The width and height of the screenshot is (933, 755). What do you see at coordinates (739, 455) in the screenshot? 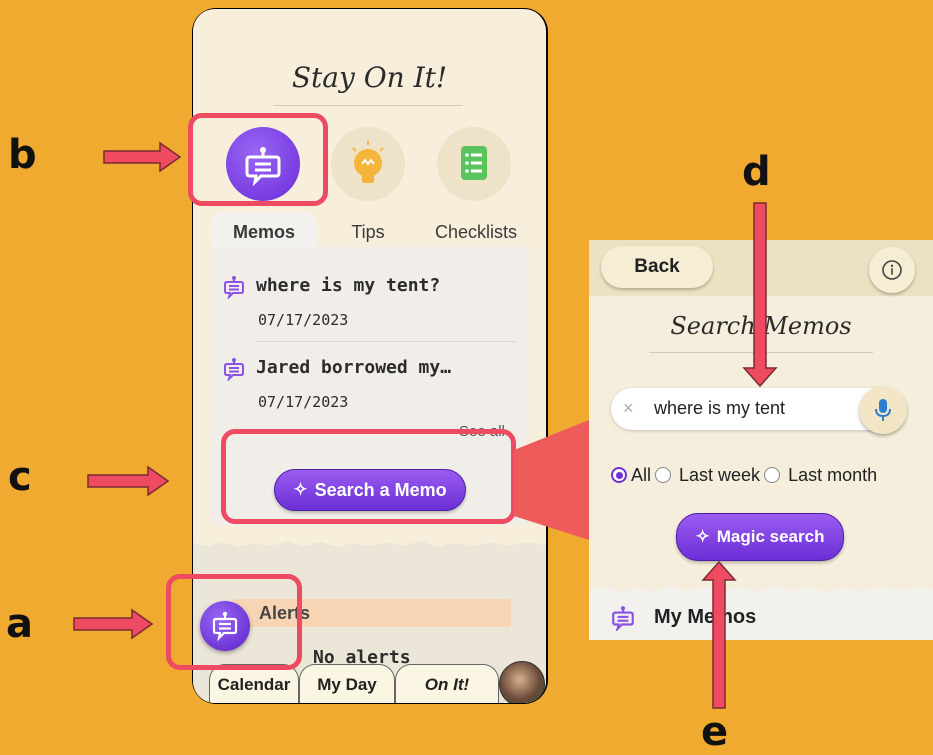
I see `annotation-arrows-vertical` at bounding box center [739, 455].